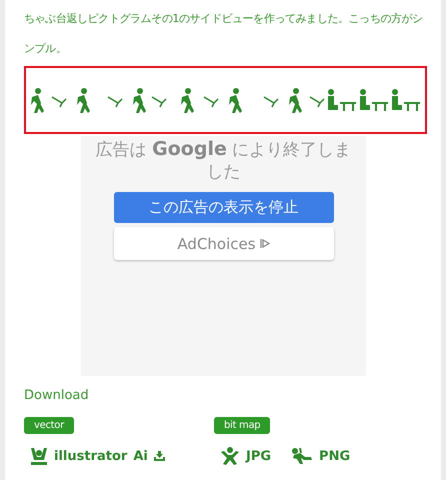 The image size is (446, 480). What do you see at coordinates (230, 456) in the screenshot?
I see `jumping-figure-icon` at bounding box center [230, 456].